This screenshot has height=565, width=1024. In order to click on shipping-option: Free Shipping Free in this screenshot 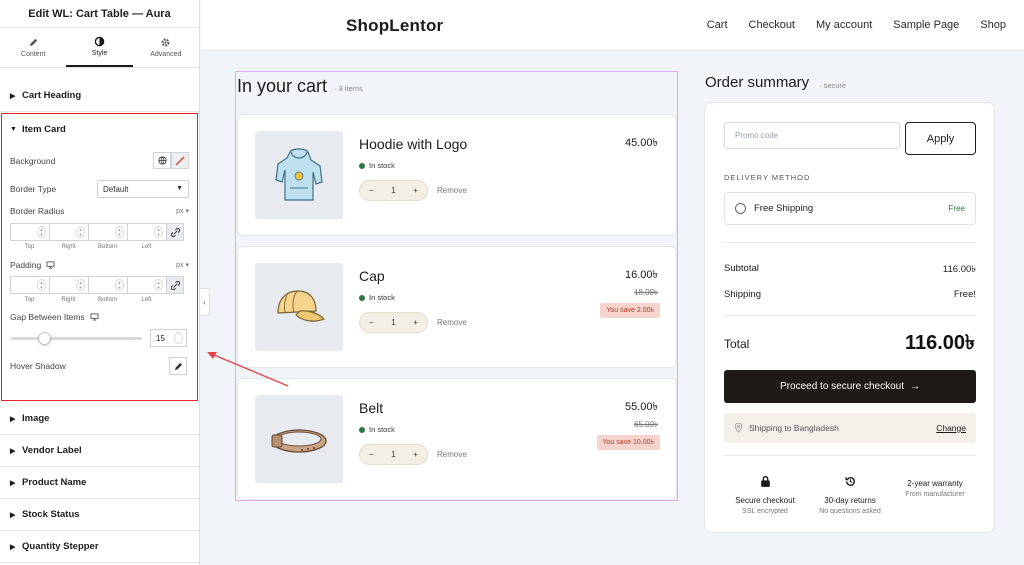, I will do `click(850, 208)`.